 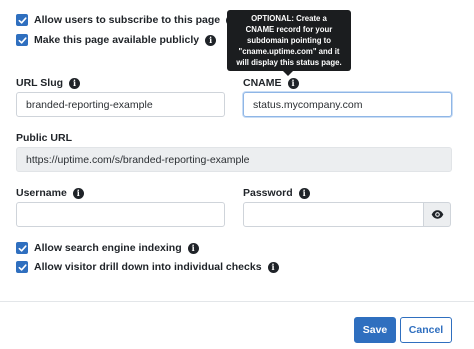 I want to click on drill-down-checkbox, so click(x=22, y=267).